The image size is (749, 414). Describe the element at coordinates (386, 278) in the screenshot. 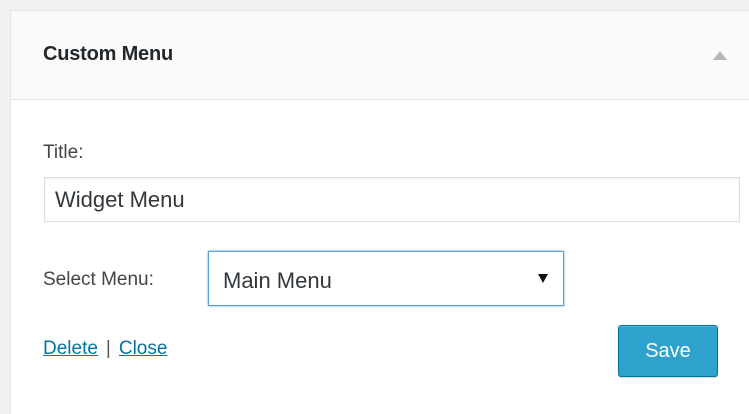

I see `menu-select: Main Menu` at that location.